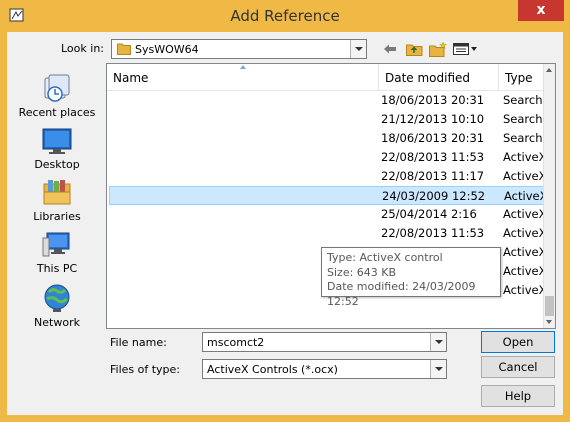 This screenshot has height=422, width=570. I want to click on look-in-value: SysWOW64, so click(167, 49).